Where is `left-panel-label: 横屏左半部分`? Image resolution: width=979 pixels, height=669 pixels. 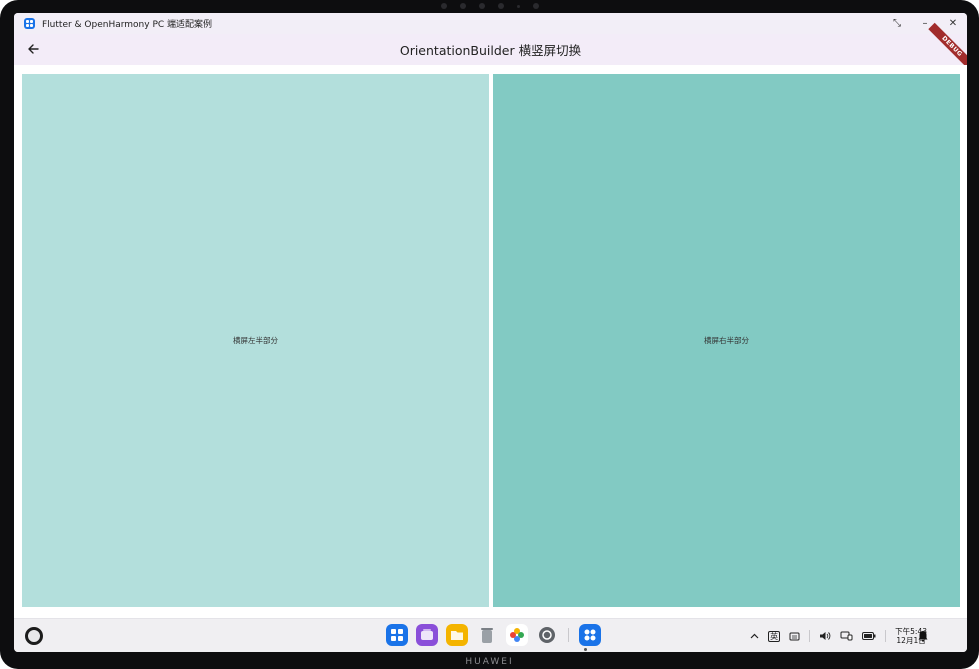
left-panel-label: 横屏左半部分 is located at coordinates (255, 340).